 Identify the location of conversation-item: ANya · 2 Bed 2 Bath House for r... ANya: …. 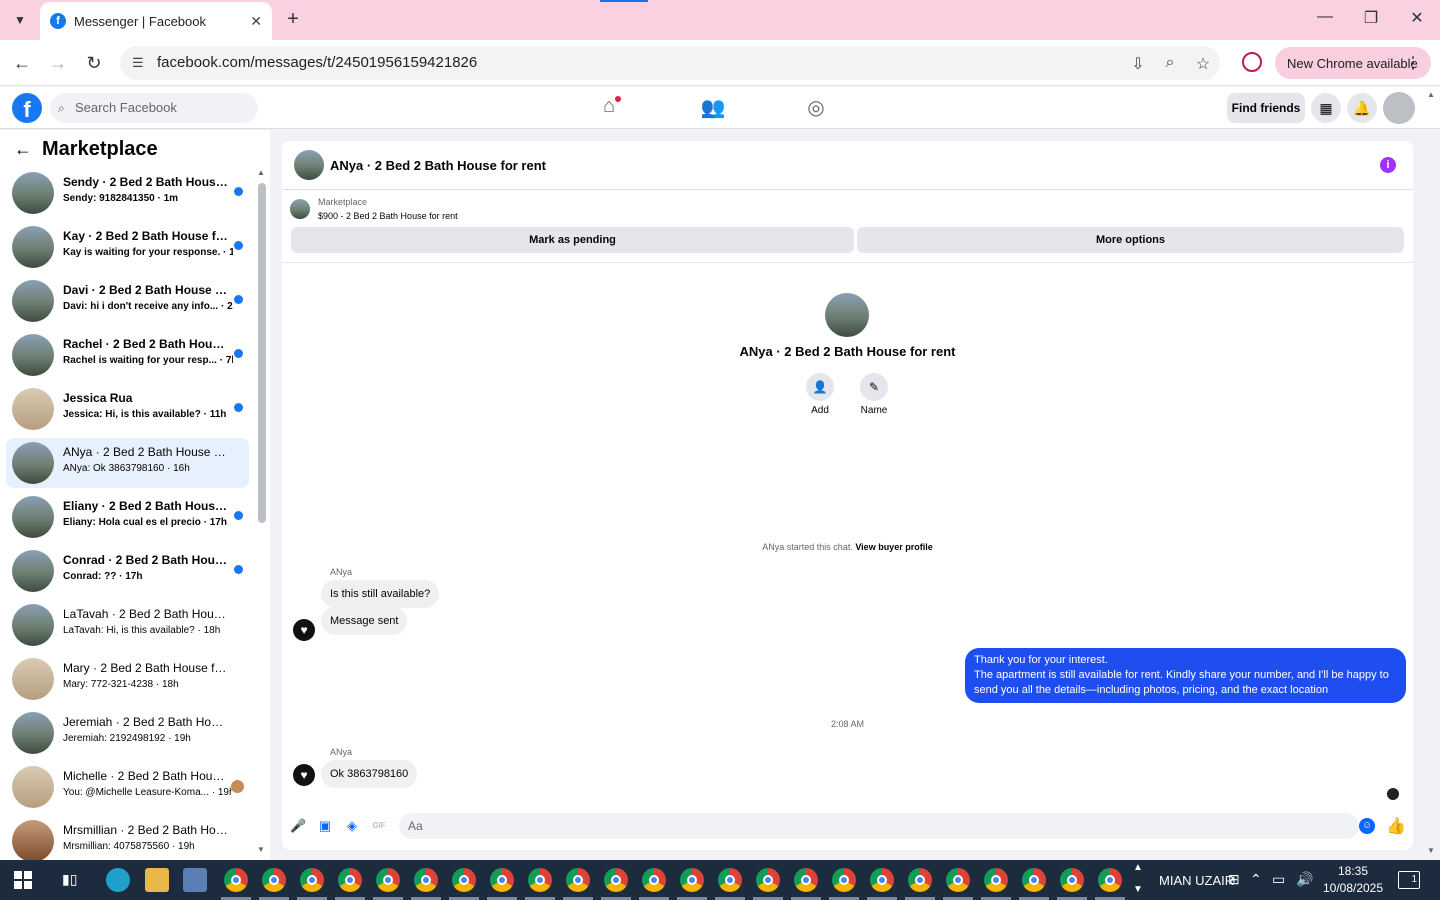
(127, 463).